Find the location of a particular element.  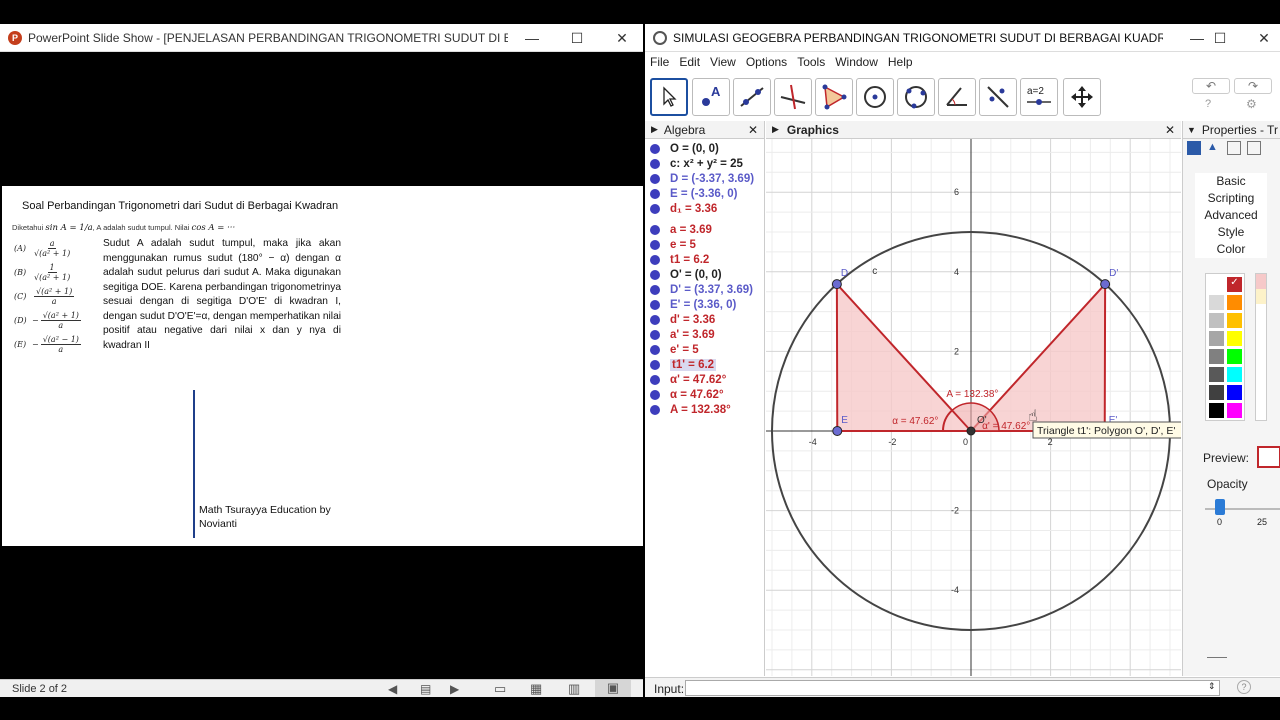

tool-reflect is located at coordinates (998, 97).